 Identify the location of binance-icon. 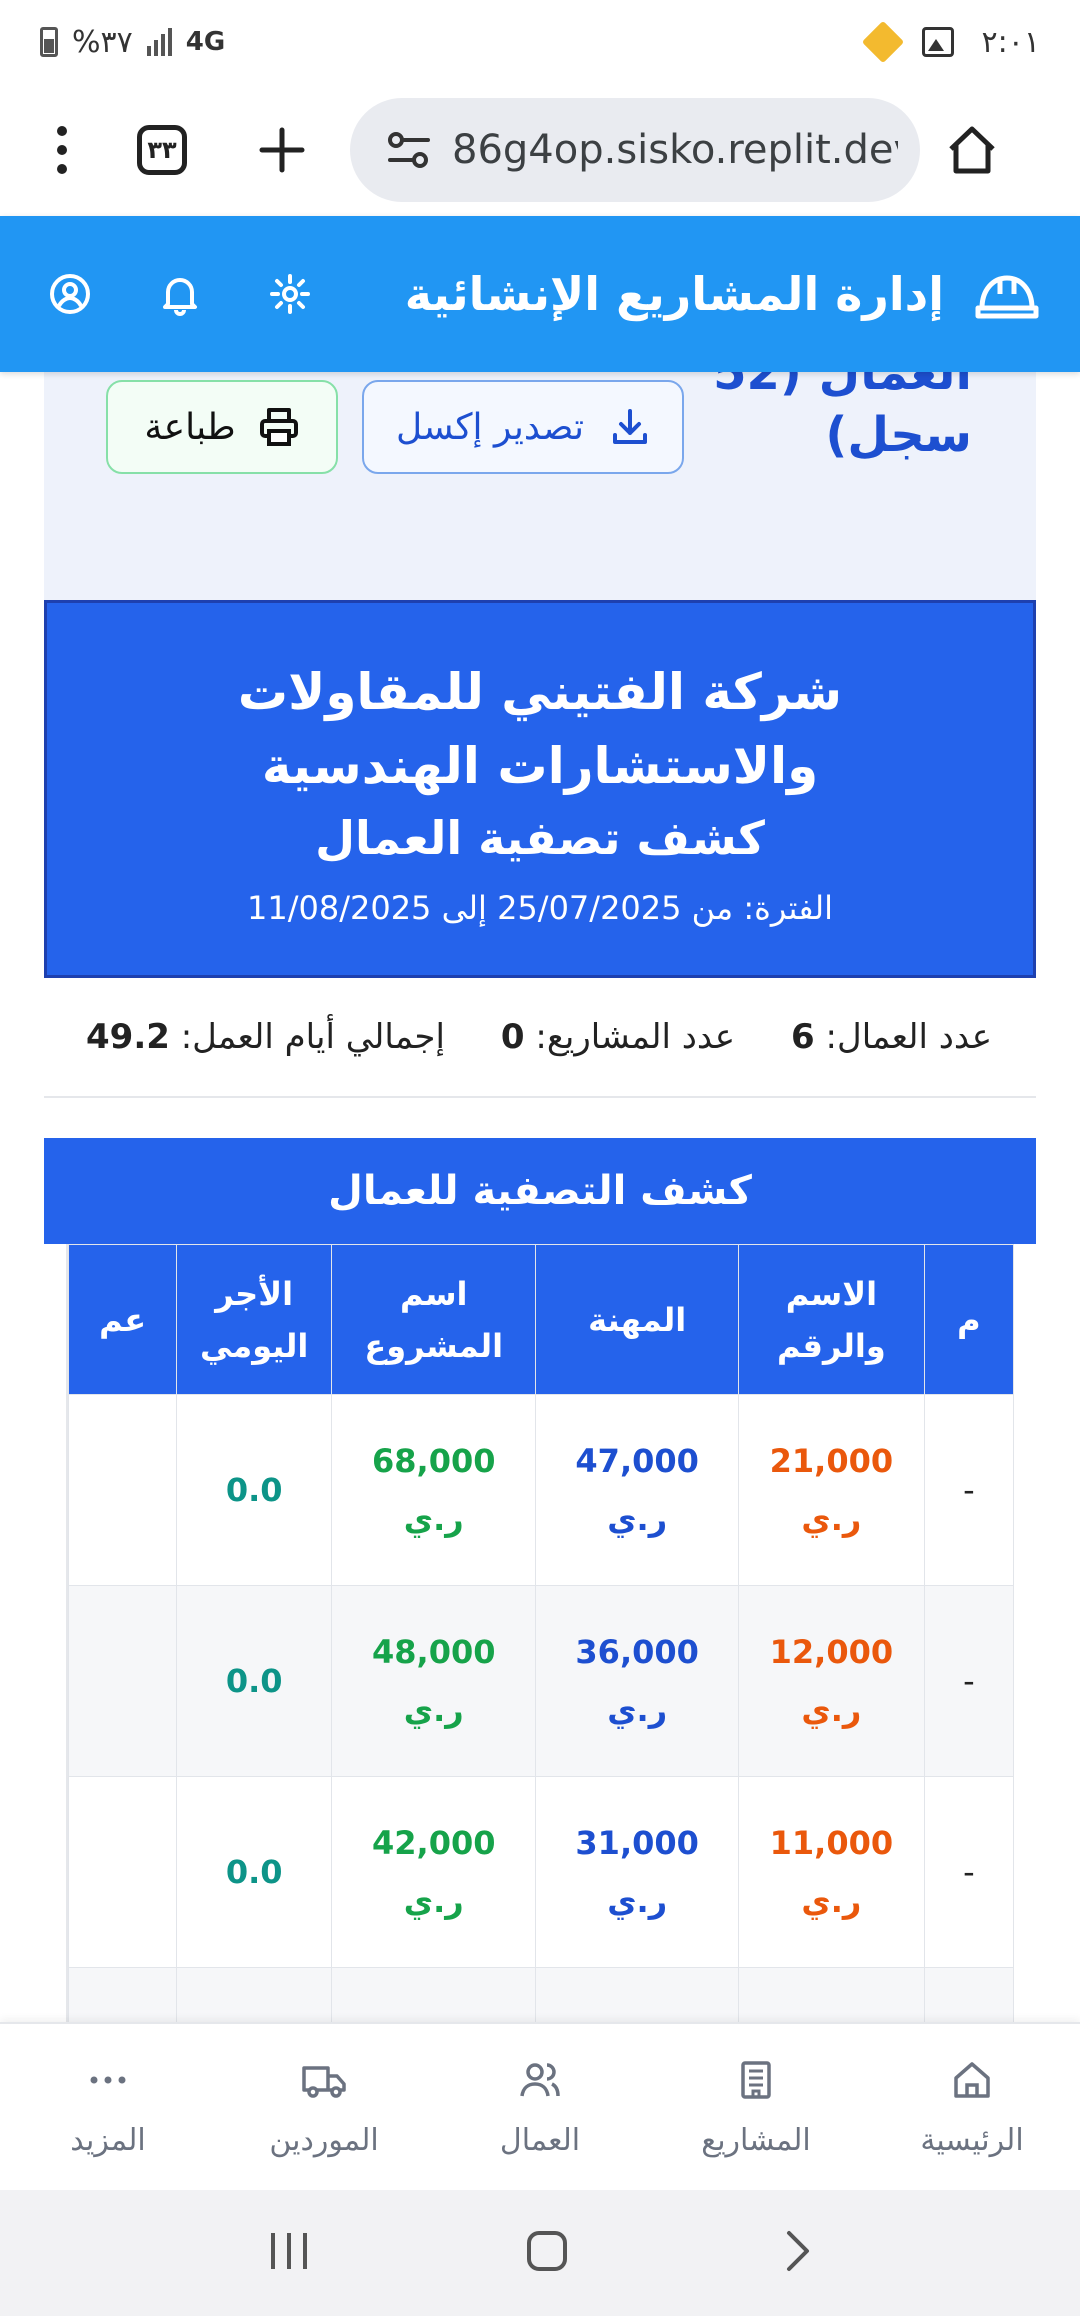
(882, 42).